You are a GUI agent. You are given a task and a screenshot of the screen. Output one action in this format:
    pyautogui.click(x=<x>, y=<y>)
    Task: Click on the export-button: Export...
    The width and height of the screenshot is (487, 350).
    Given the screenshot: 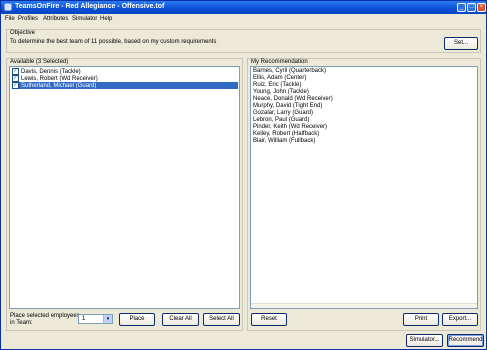 What is the action you would take?
    pyautogui.click(x=460, y=319)
    